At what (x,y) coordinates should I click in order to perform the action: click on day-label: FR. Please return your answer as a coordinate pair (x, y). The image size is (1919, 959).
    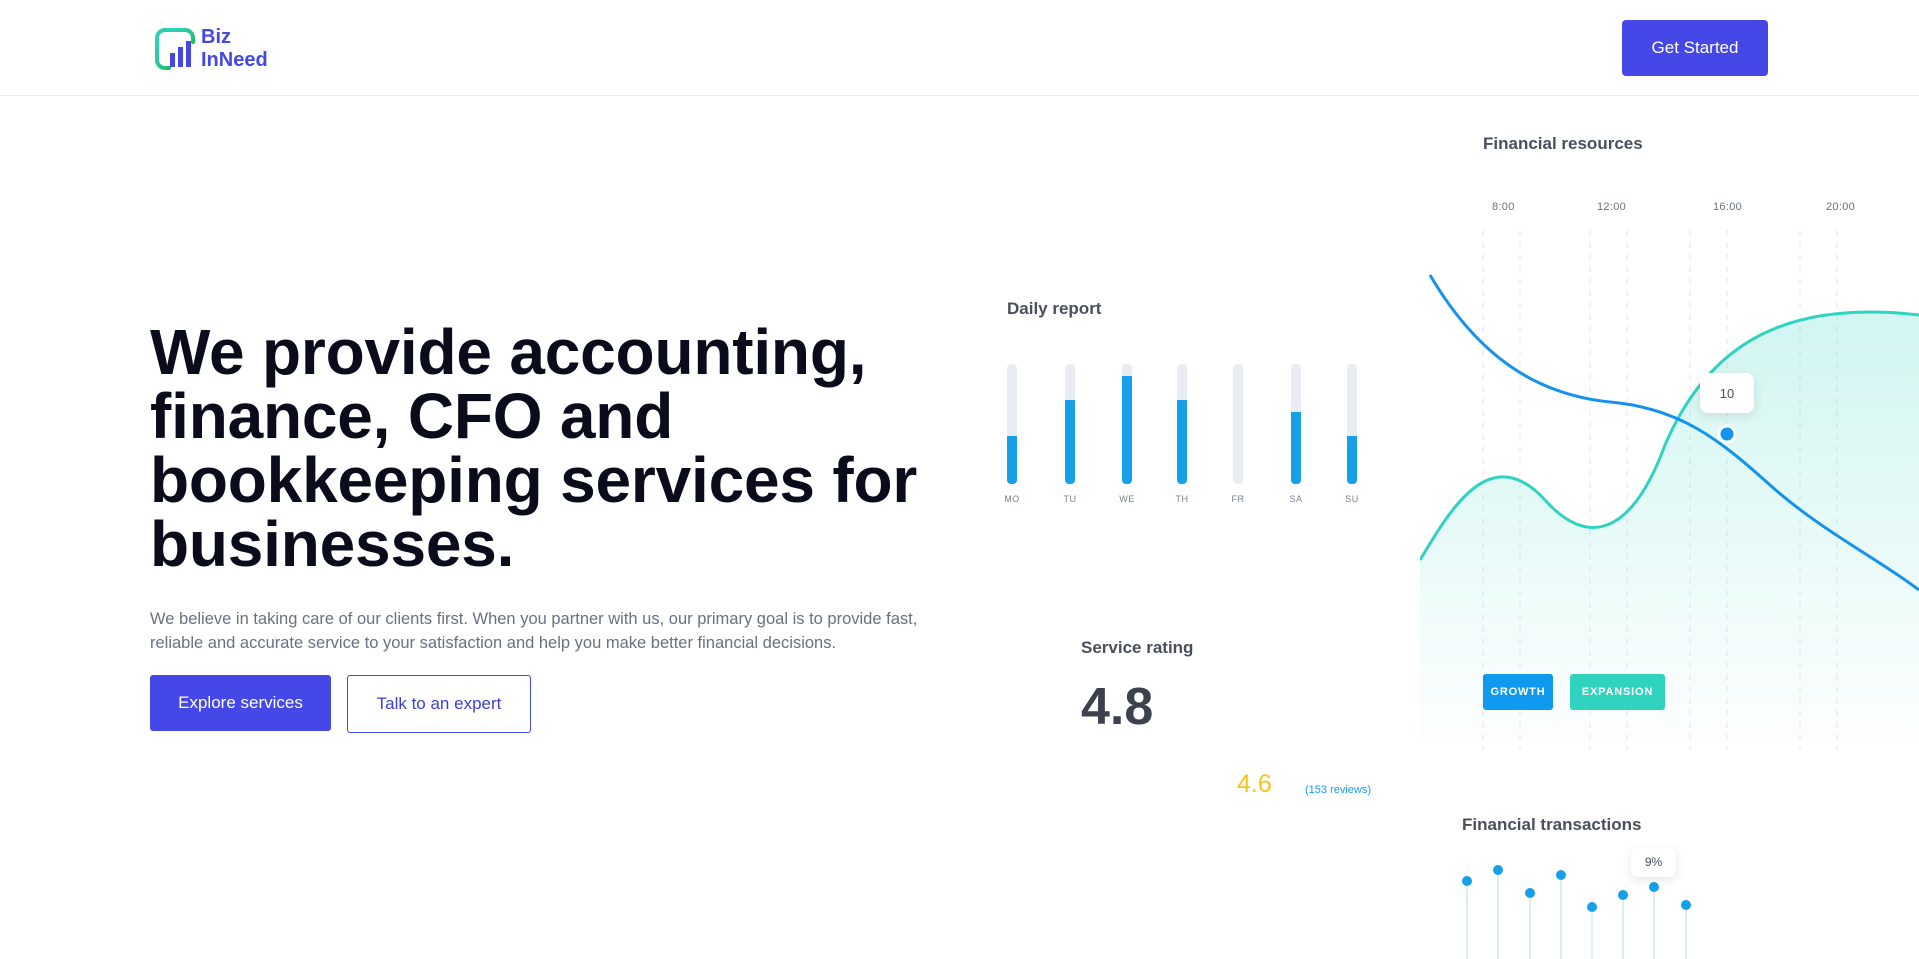
    Looking at the image, I should click on (1238, 499).